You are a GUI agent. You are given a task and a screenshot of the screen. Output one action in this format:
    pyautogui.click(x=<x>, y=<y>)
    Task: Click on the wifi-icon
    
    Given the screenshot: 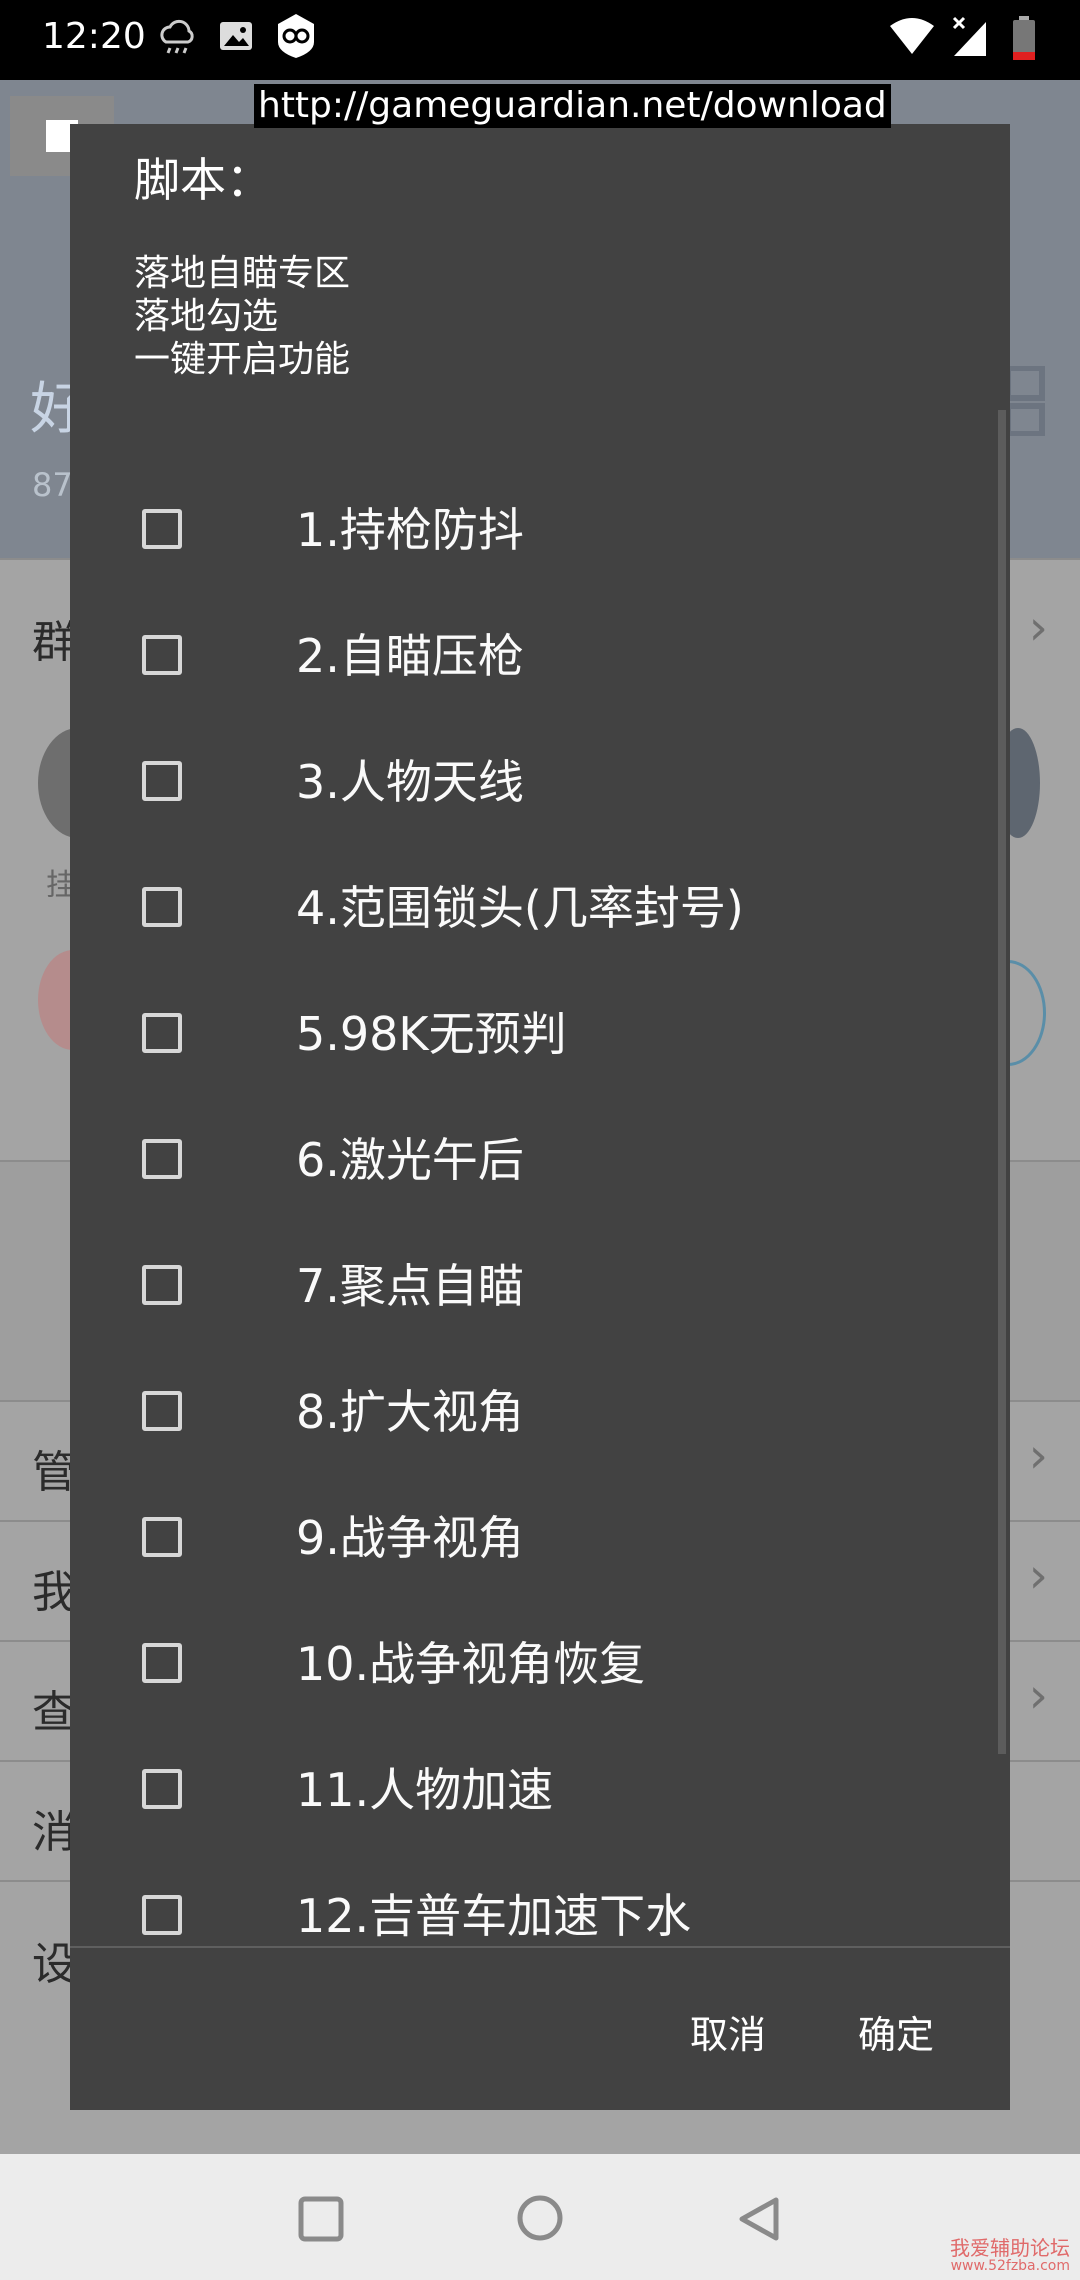 What is the action you would take?
    pyautogui.click(x=912, y=38)
    